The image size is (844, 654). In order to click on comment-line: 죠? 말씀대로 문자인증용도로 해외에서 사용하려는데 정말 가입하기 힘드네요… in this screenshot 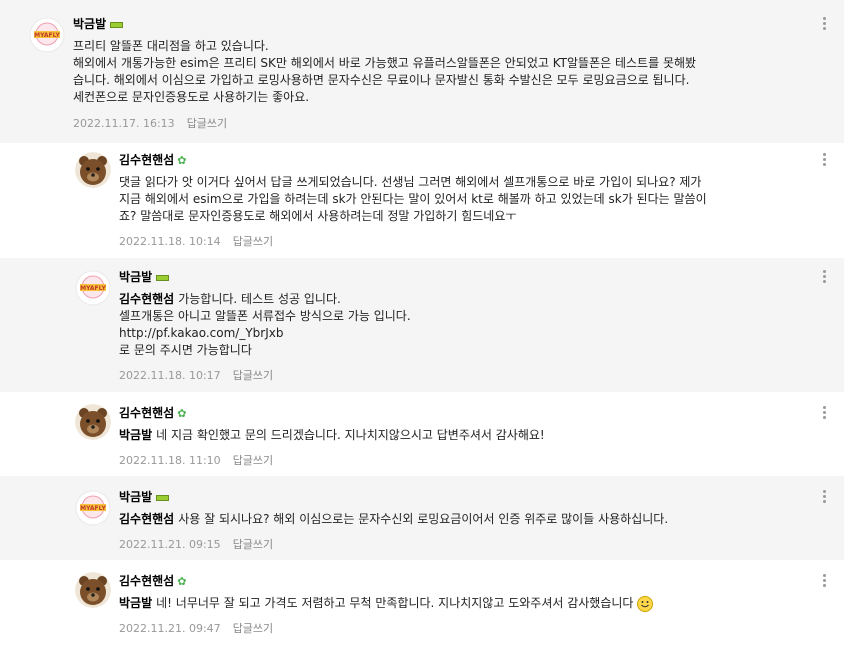, I will do `click(318, 216)`.